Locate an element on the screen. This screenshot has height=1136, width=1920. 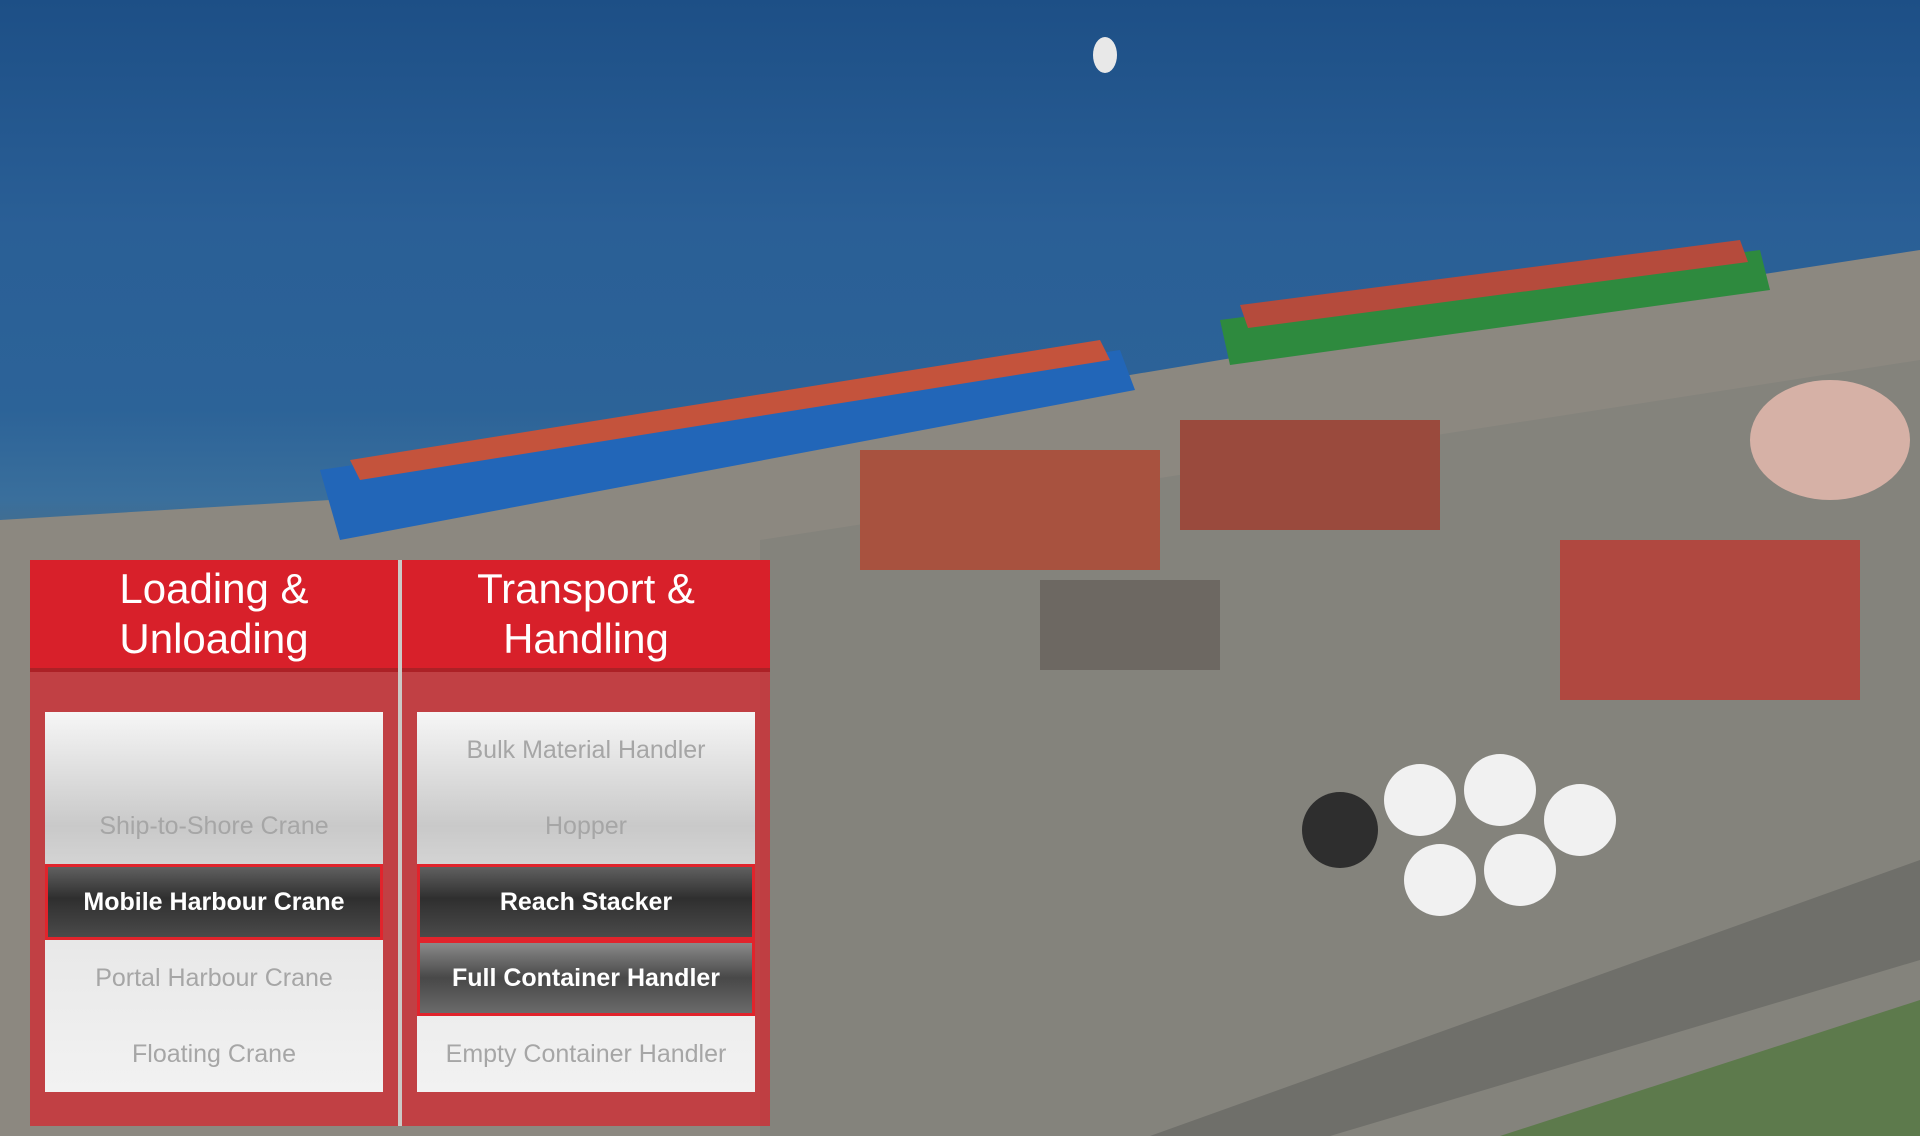
menu-item-hopper: Hopper is located at coordinates (586, 826).